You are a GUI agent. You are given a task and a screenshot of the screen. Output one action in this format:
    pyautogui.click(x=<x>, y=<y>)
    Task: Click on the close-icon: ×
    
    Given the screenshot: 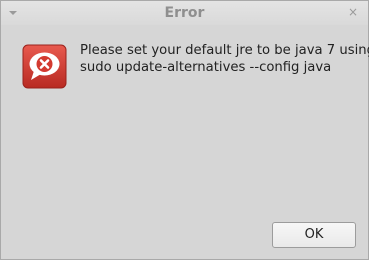 What is the action you would take?
    pyautogui.click(x=353, y=12)
    